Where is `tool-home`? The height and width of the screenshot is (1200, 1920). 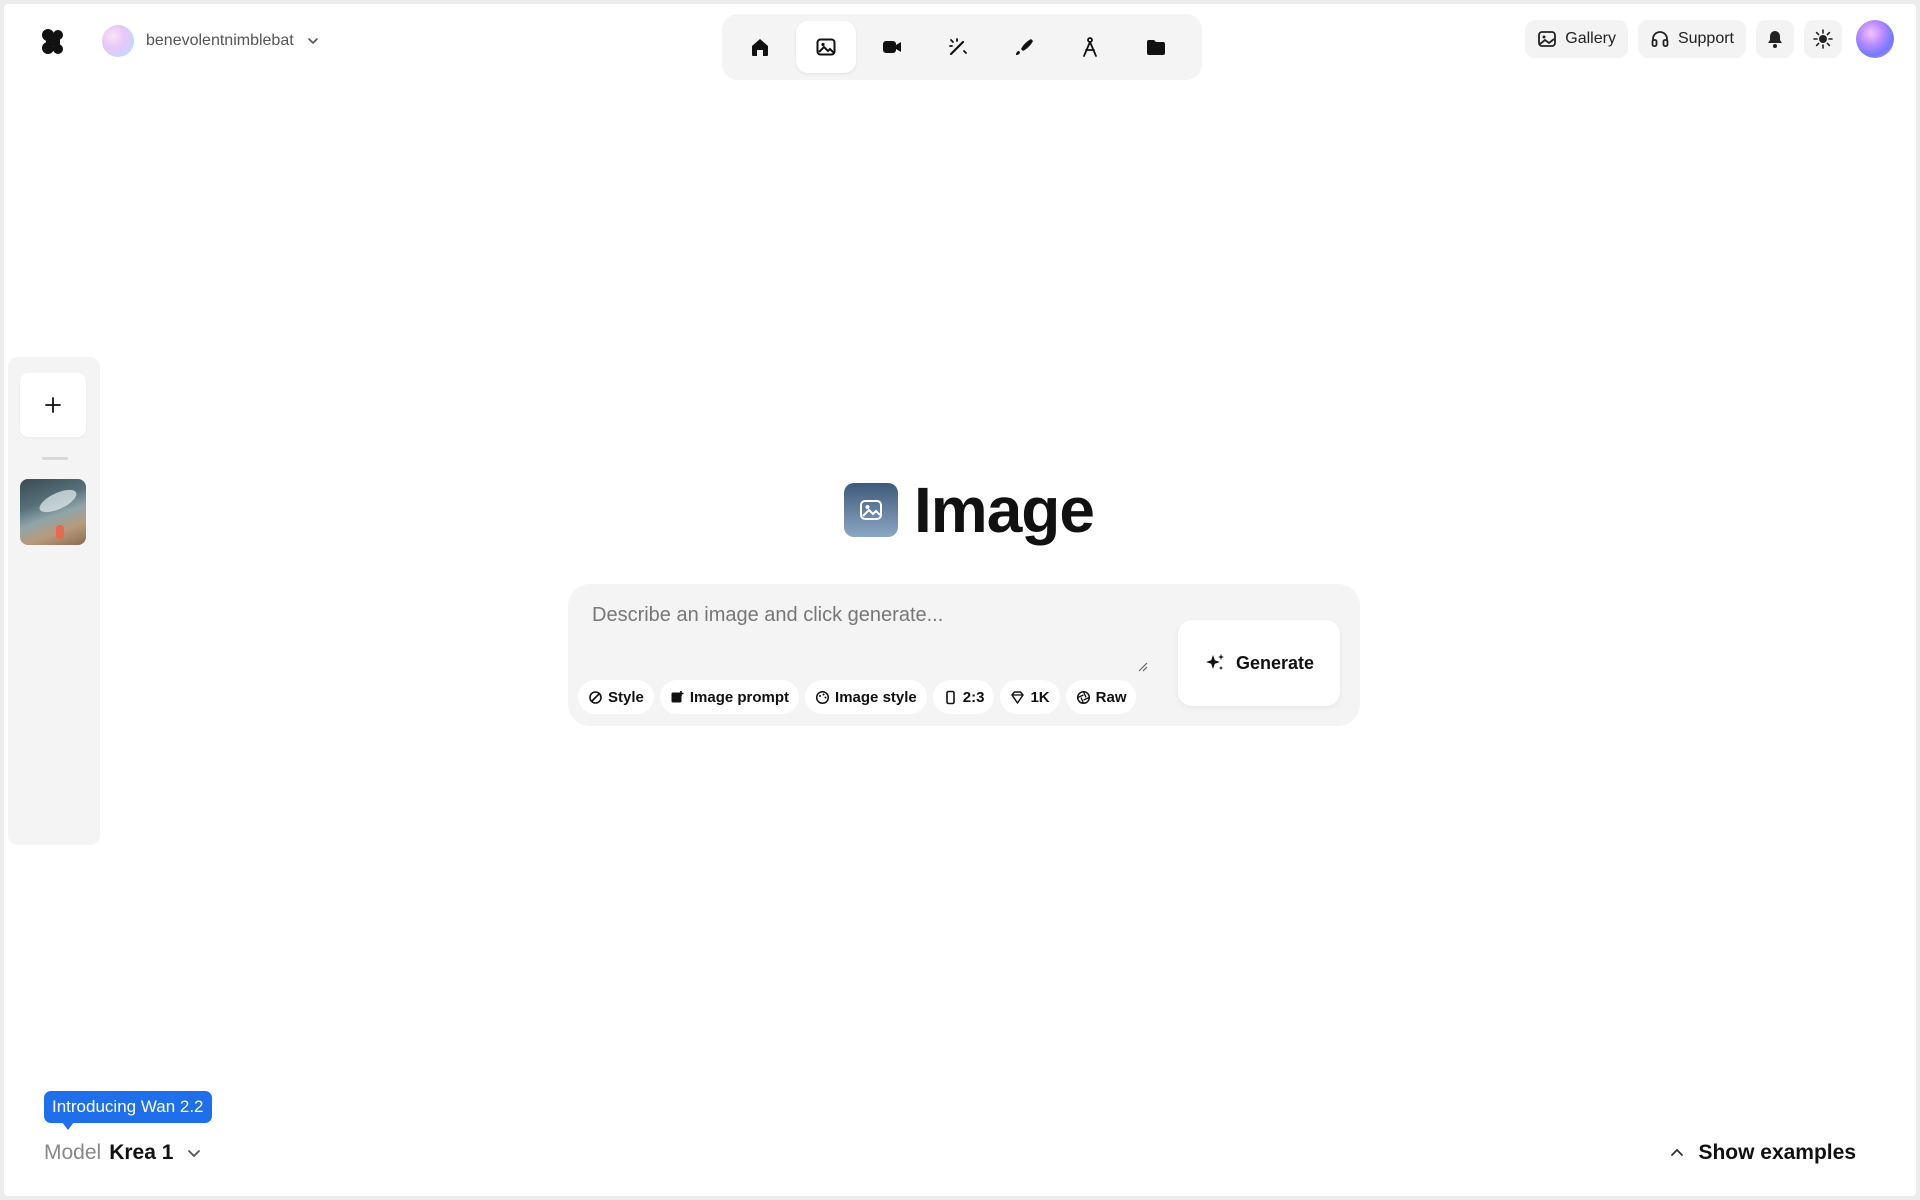
tool-home is located at coordinates (760, 47).